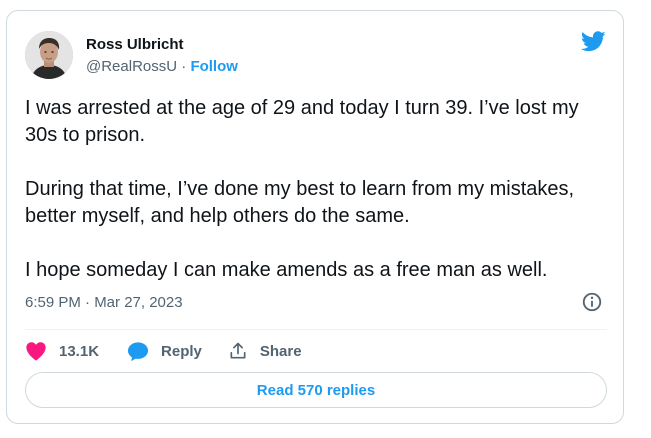  Describe the element at coordinates (135, 45) in the screenshot. I see `author-name: Ross Ulbricht` at that location.